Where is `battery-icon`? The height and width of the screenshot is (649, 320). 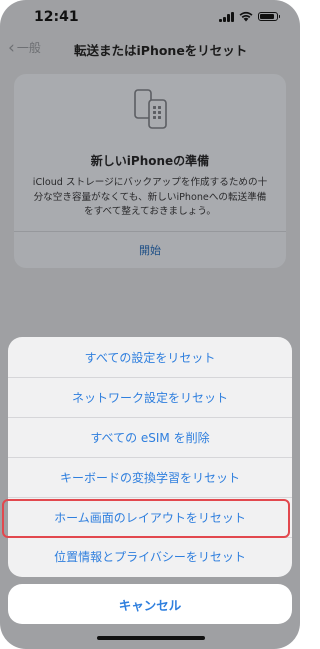
battery-icon is located at coordinates (269, 16).